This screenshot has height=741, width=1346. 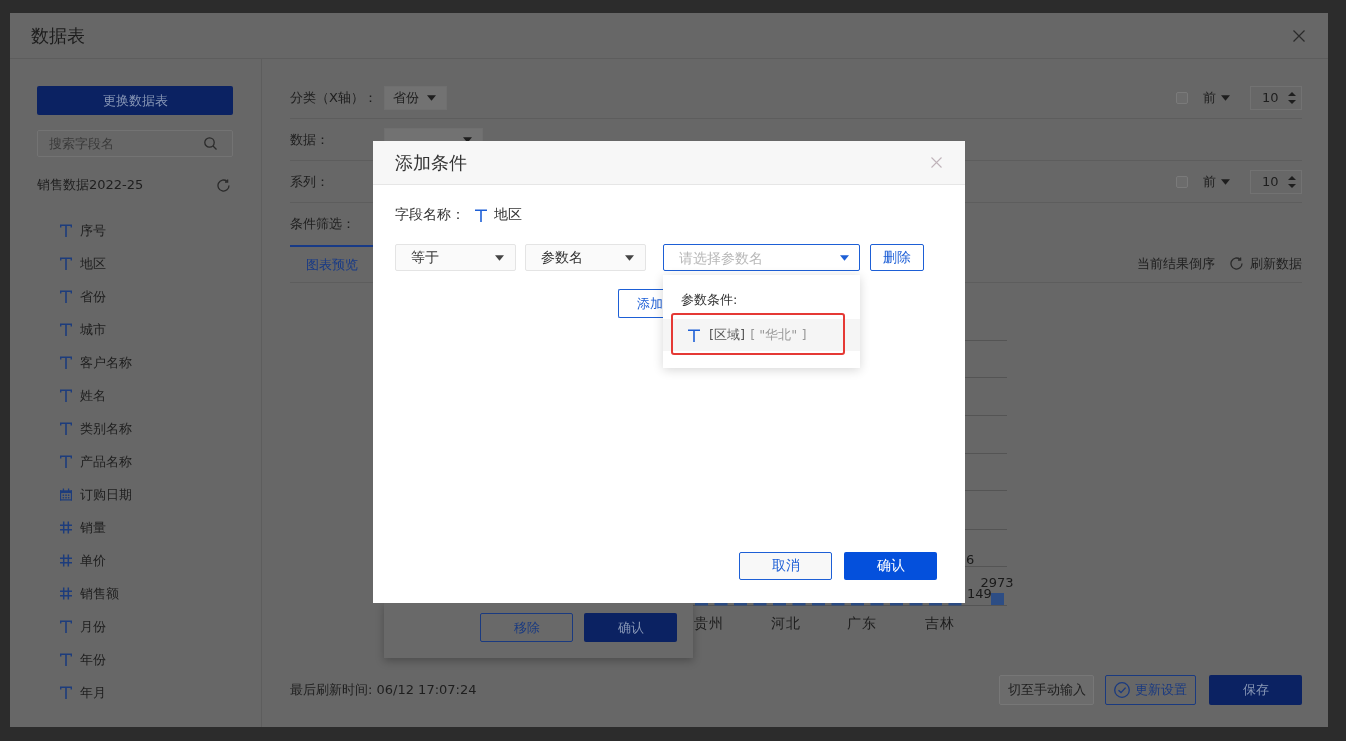 What do you see at coordinates (997, 599) in the screenshot?
I see `bar` at bounding box center [997, 599].